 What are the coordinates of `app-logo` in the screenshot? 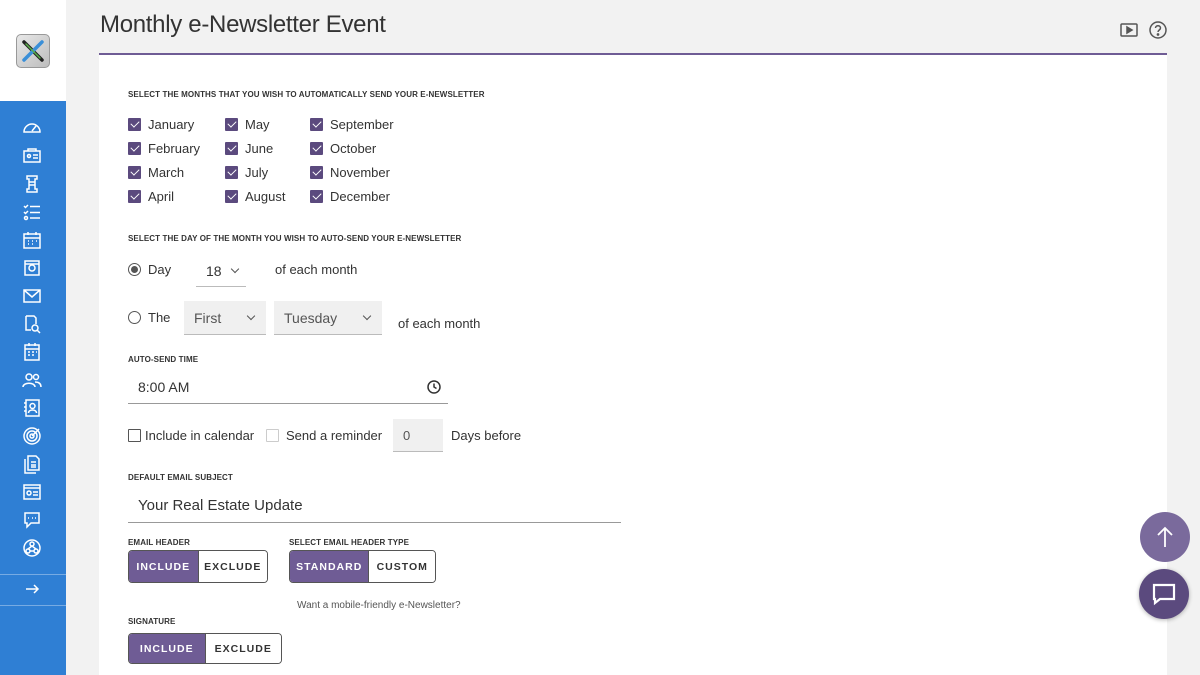 It's located at (33, 50).